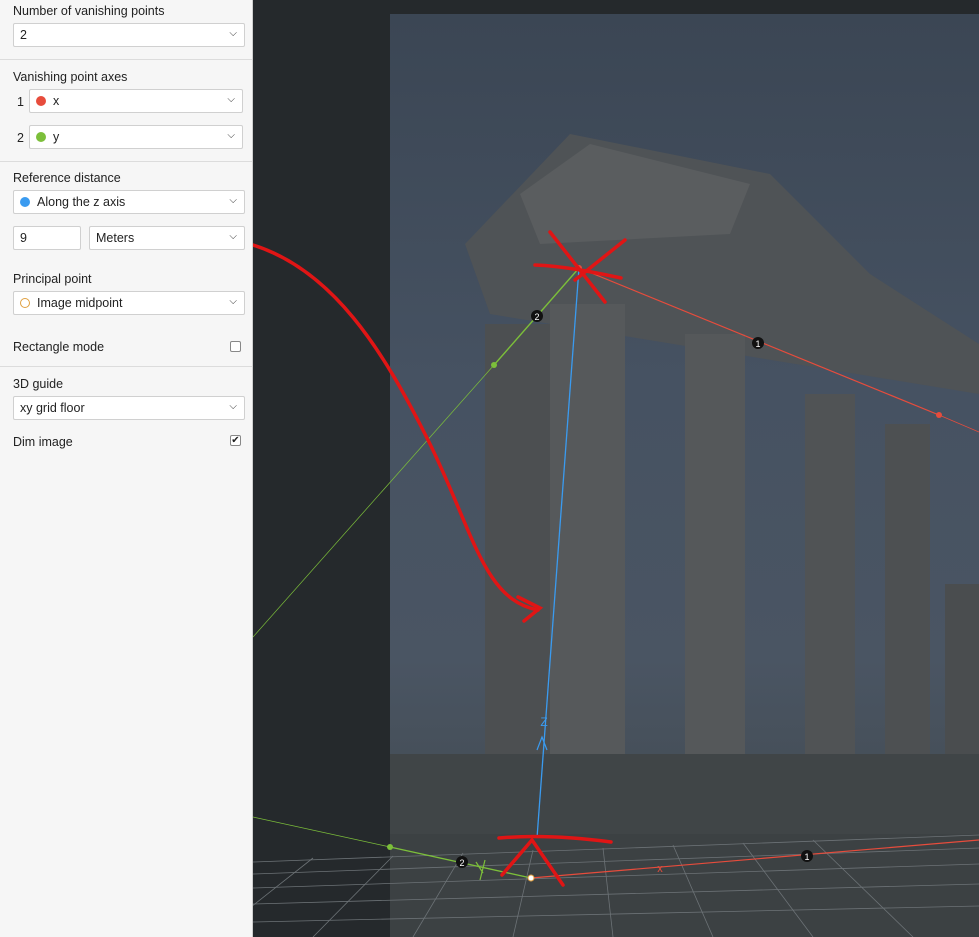 The image size is (979, 937). I want to click on z-axis-color-dot, so click(25, 202).